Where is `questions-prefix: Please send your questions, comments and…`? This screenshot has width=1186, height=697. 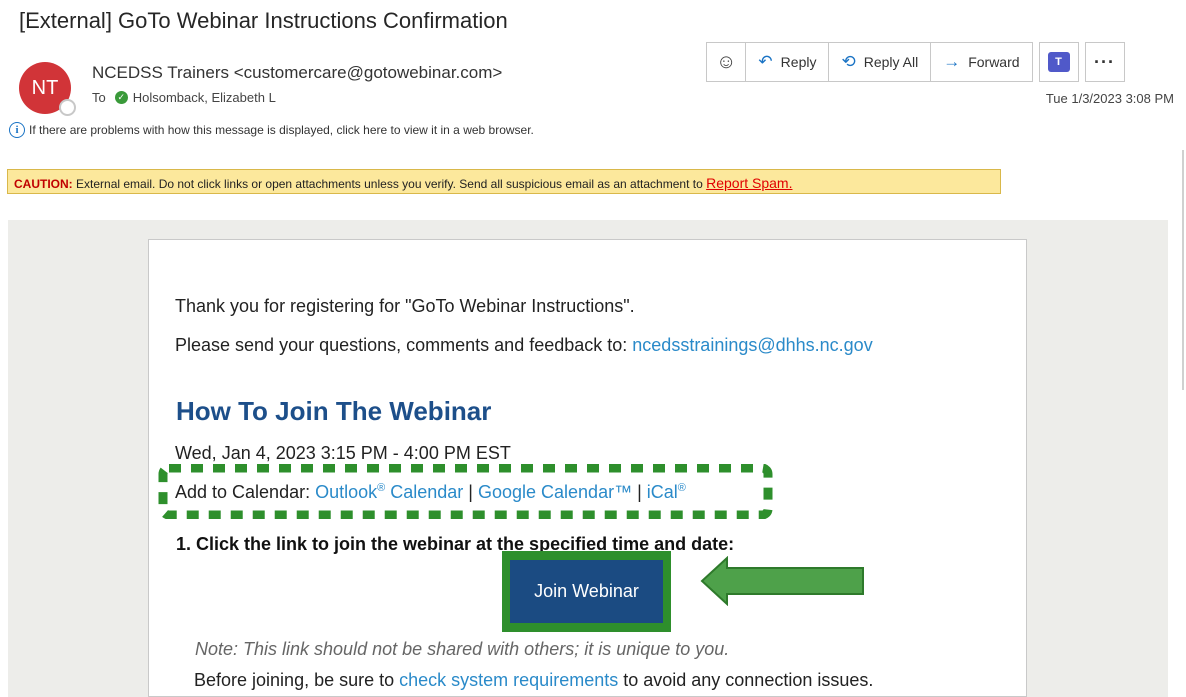
questions-prefix: Please send your questions, comments and… is located at coordinates (404, 345).